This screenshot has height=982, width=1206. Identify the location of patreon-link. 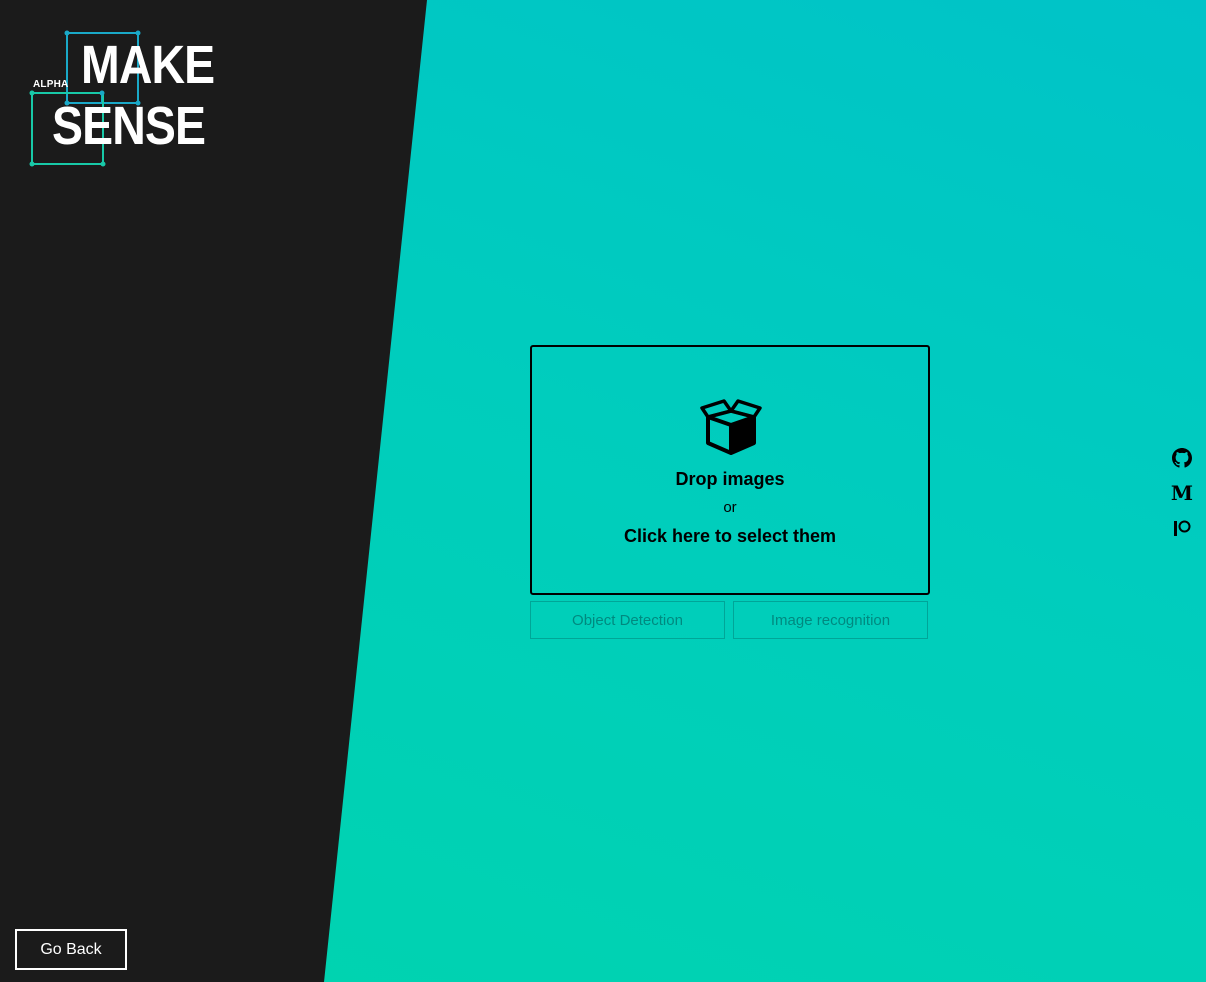
(1182, 528).